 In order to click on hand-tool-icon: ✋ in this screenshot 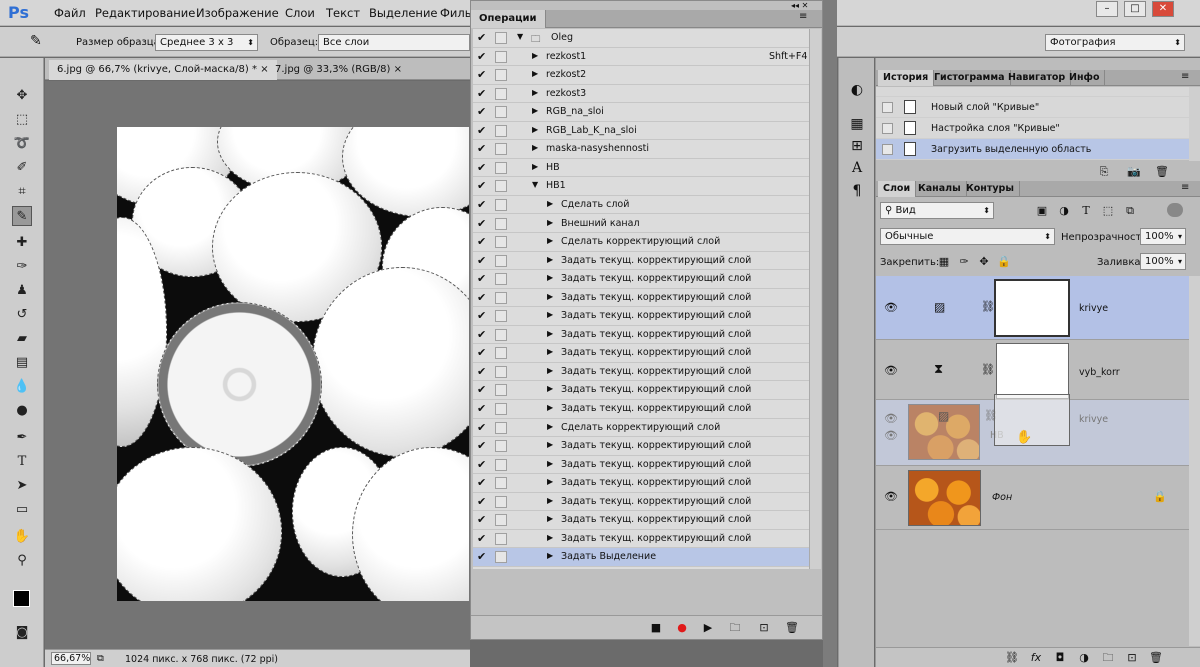, I will do `click(22, 537)`.